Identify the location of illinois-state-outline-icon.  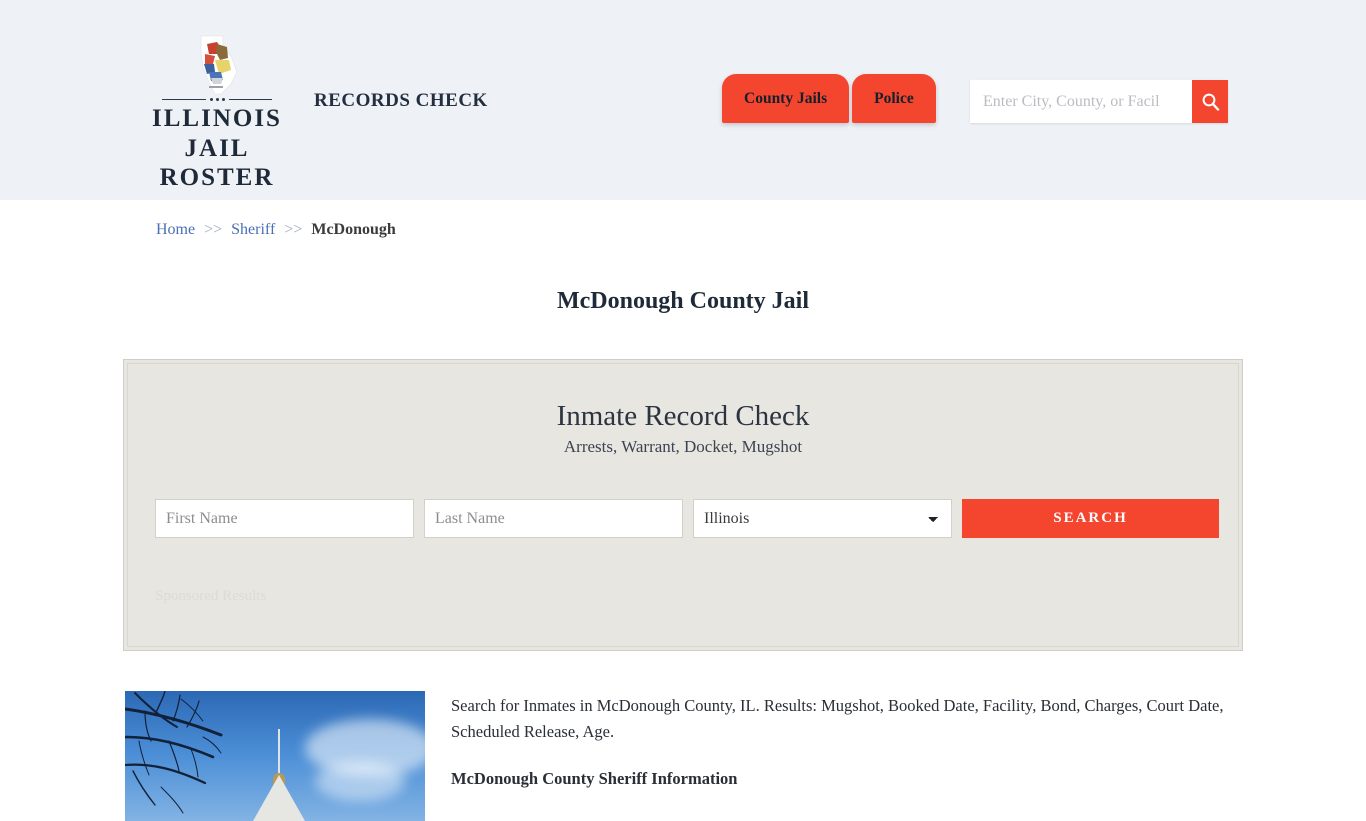
(219, 65).